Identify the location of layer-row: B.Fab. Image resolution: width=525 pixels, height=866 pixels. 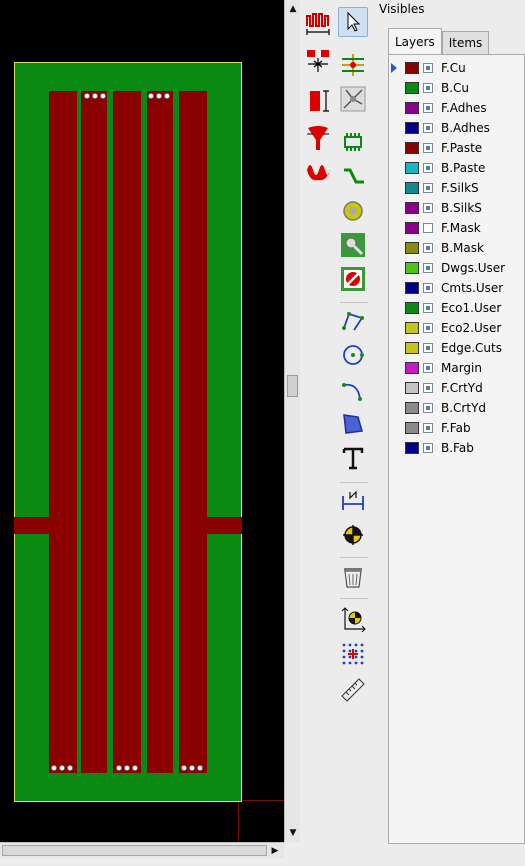
(457, 449).